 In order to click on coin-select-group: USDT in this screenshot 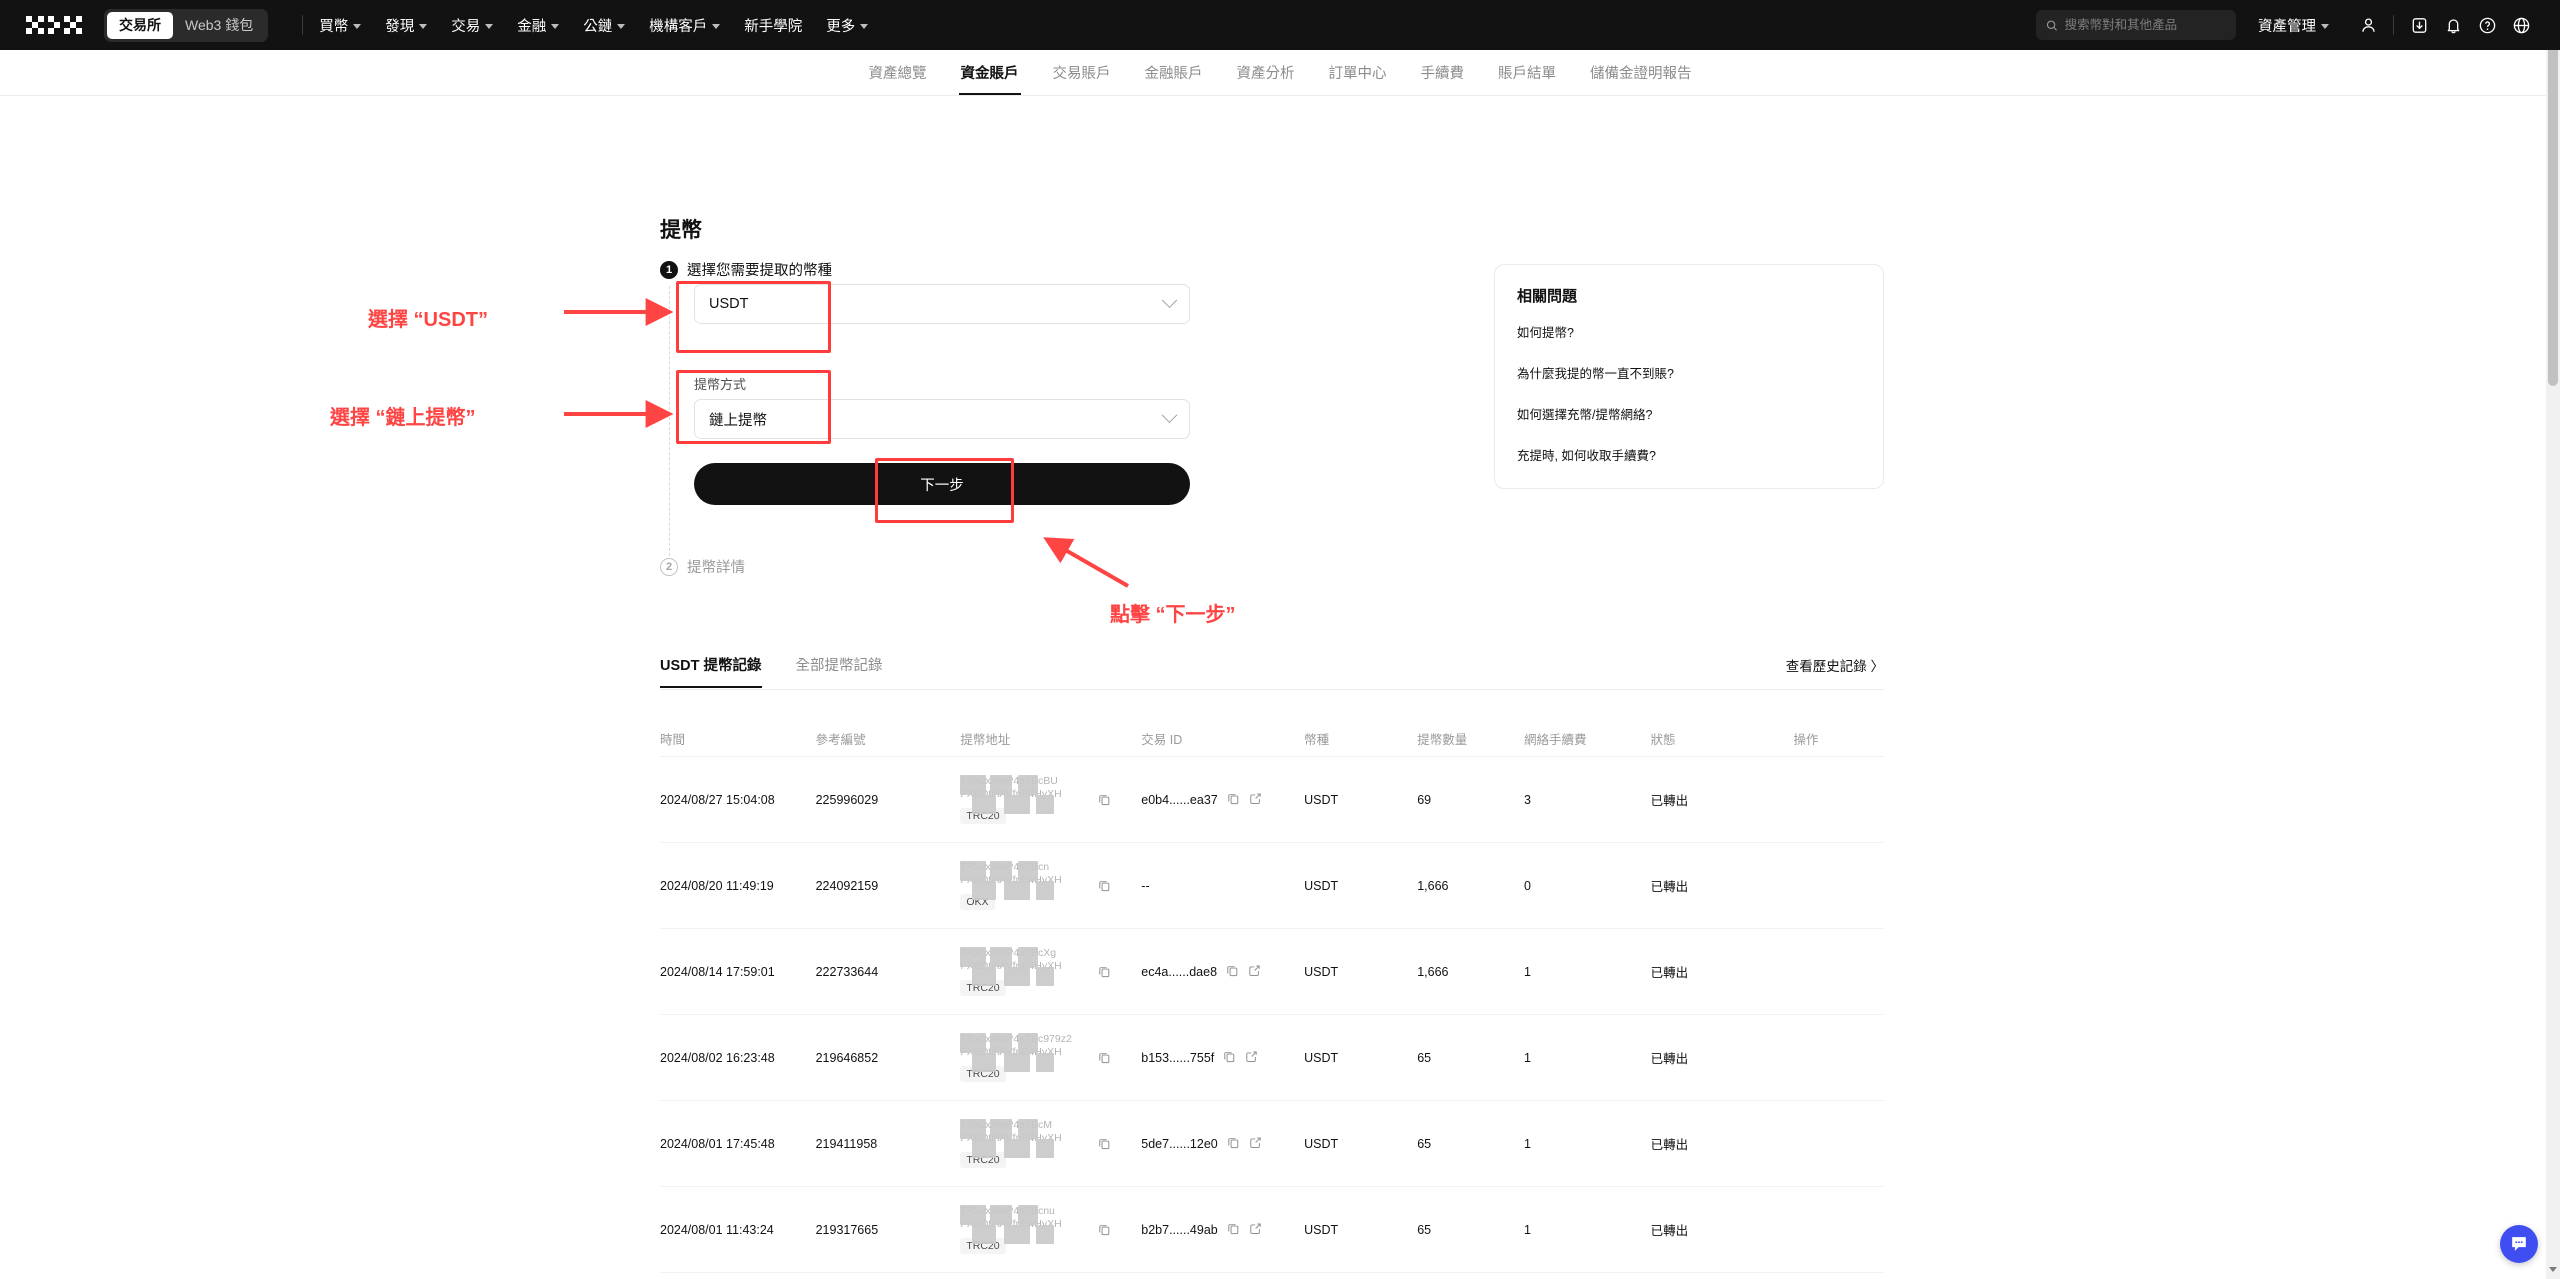, I will do `click(942, 304)`.